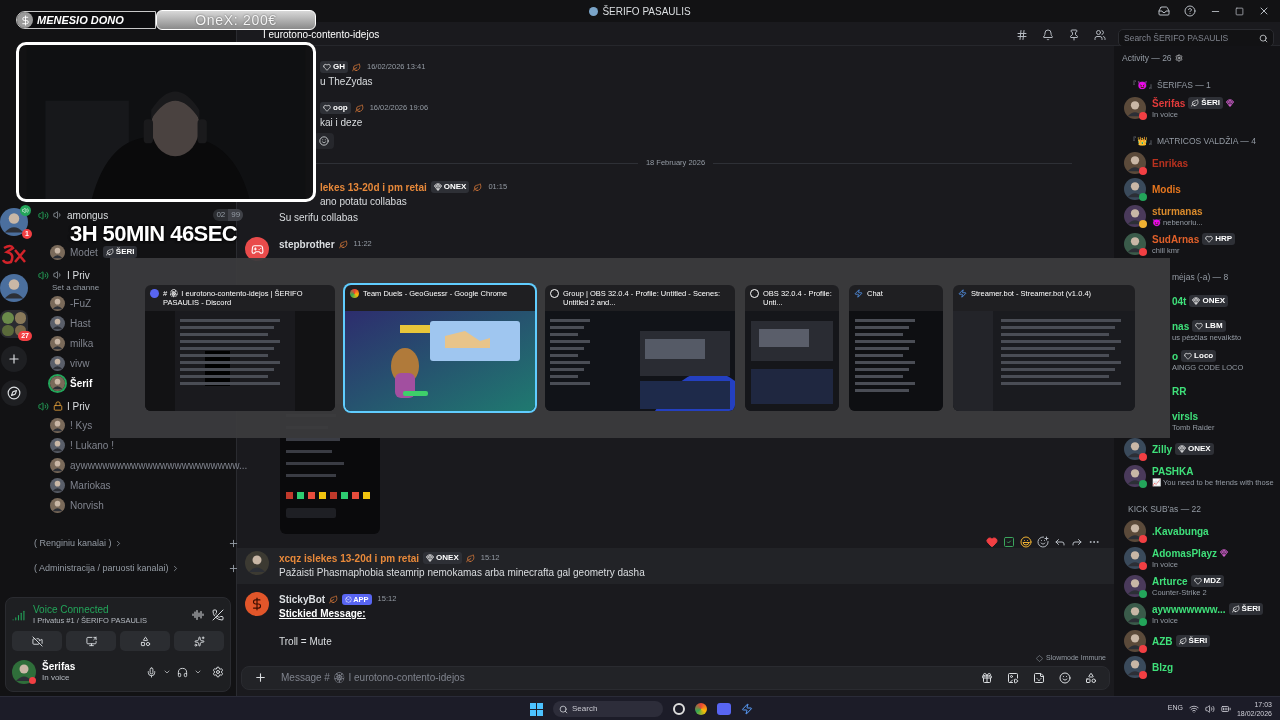  I want to click on laugh-reaction, so click(1026, 542).